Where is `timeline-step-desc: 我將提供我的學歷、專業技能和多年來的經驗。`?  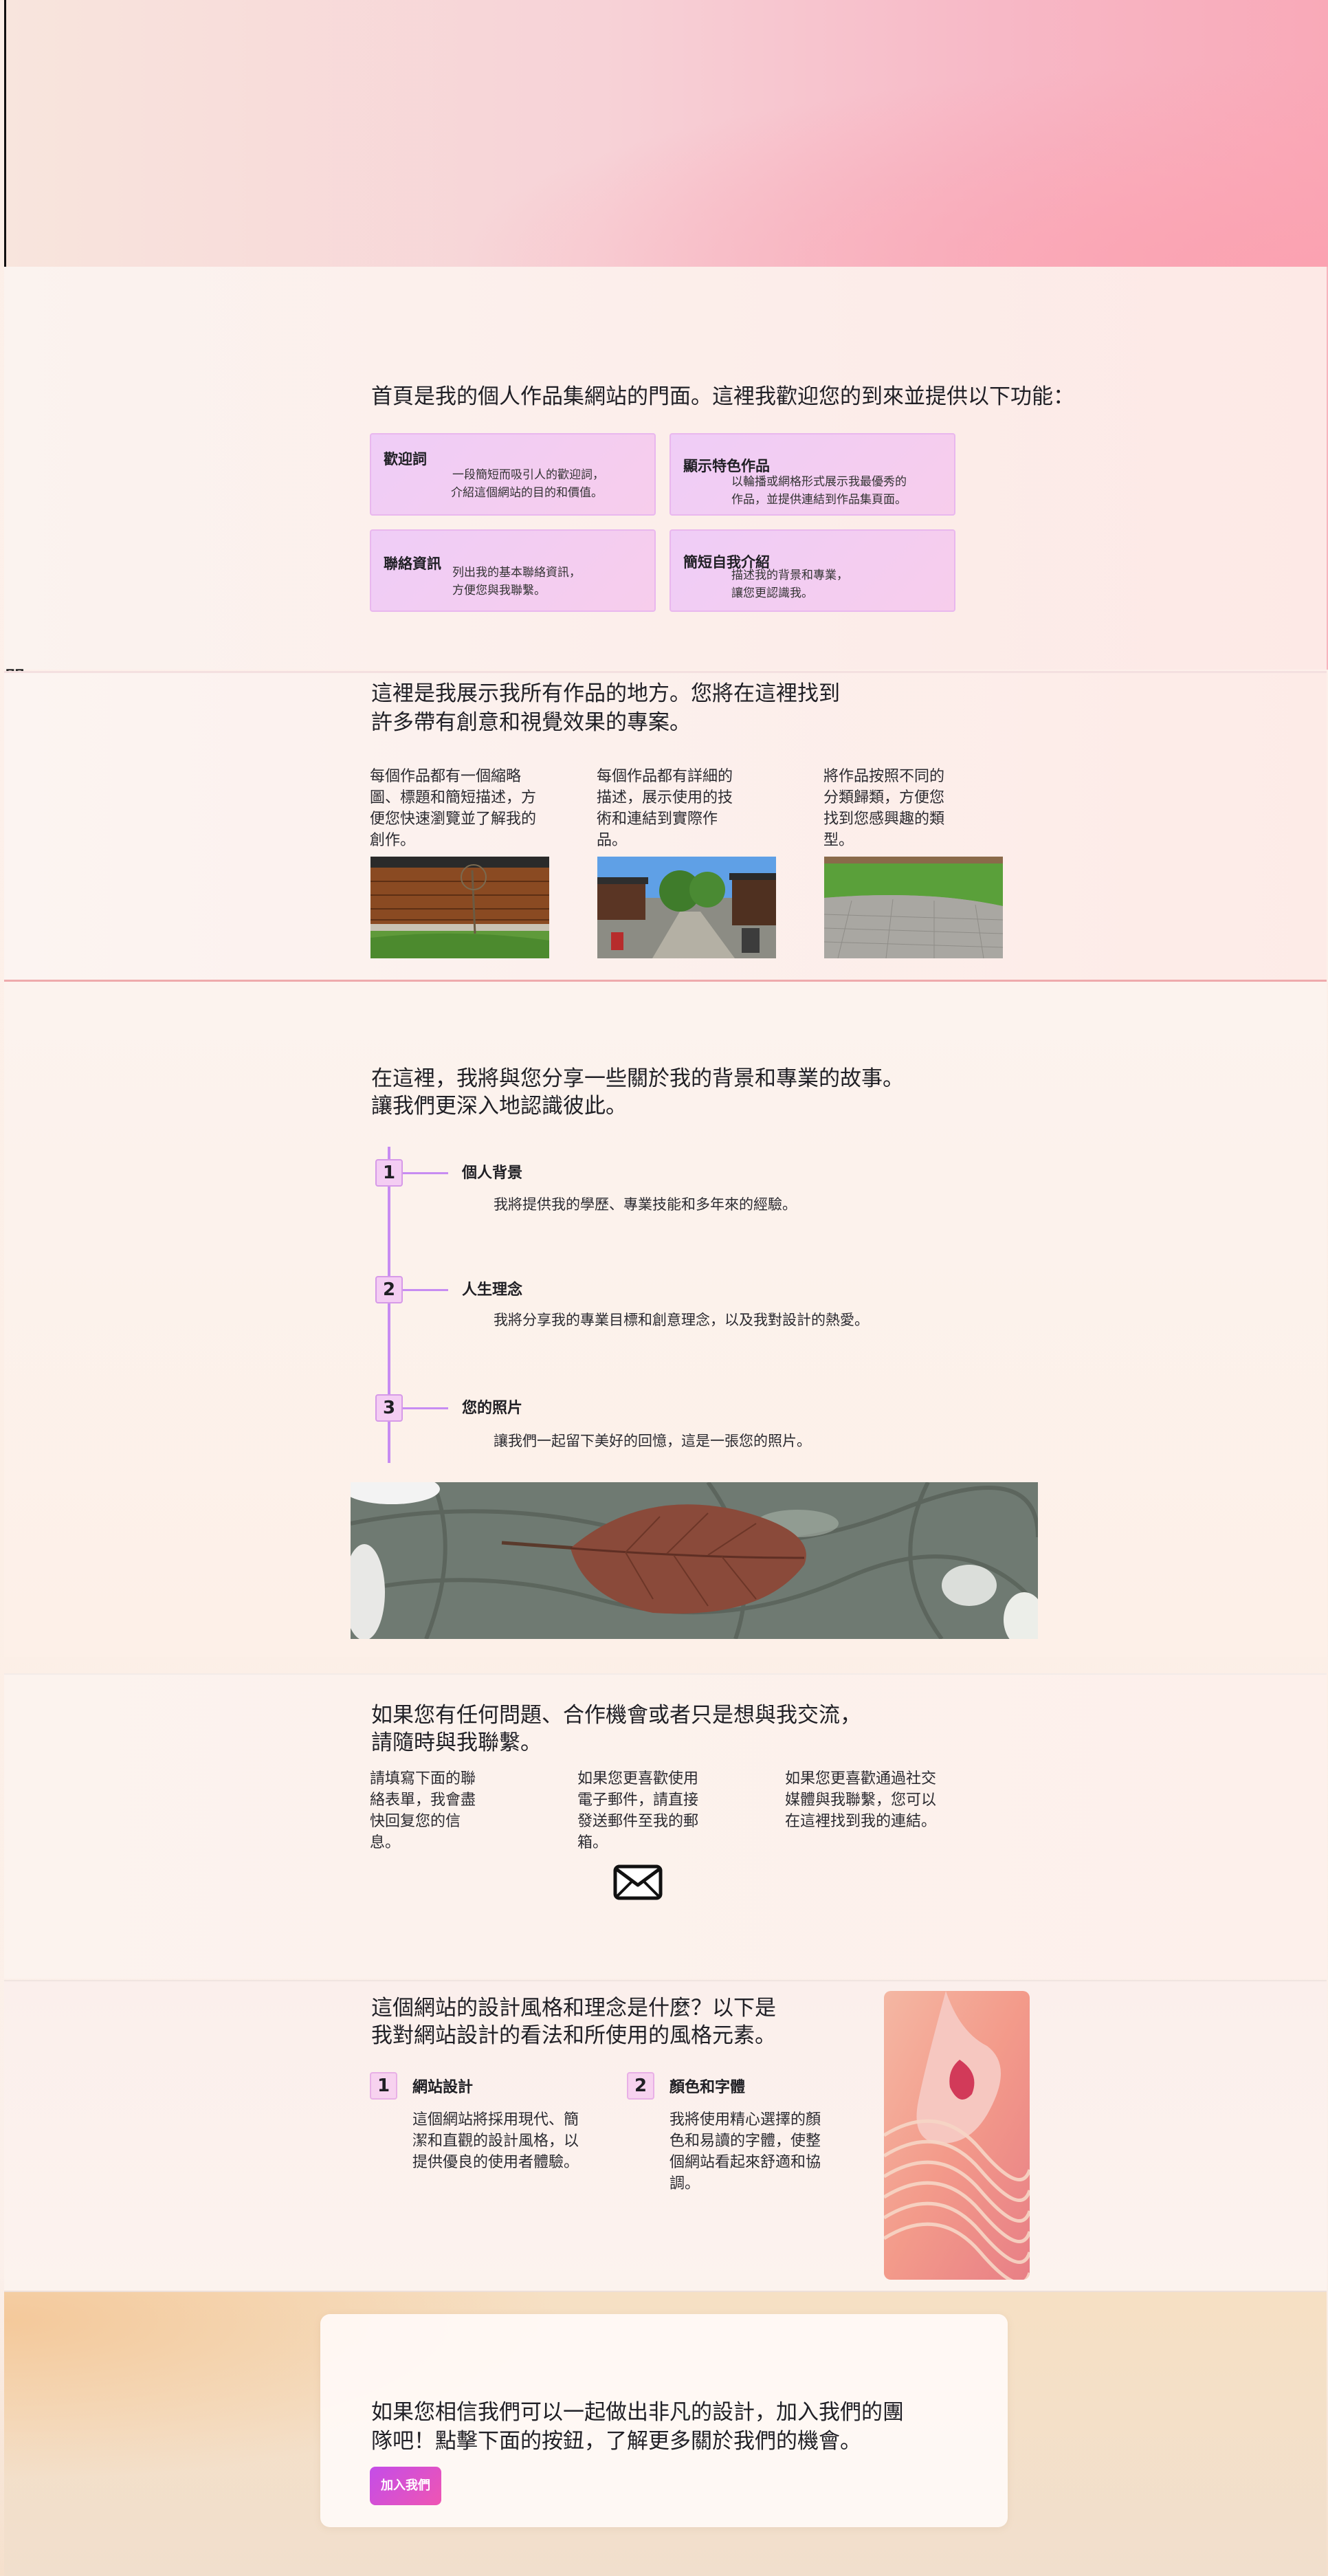
timeline-step-desc: 我將提供我的學歷、專業技能和多年來的經驗。 is located at coordinates (646, 1204).